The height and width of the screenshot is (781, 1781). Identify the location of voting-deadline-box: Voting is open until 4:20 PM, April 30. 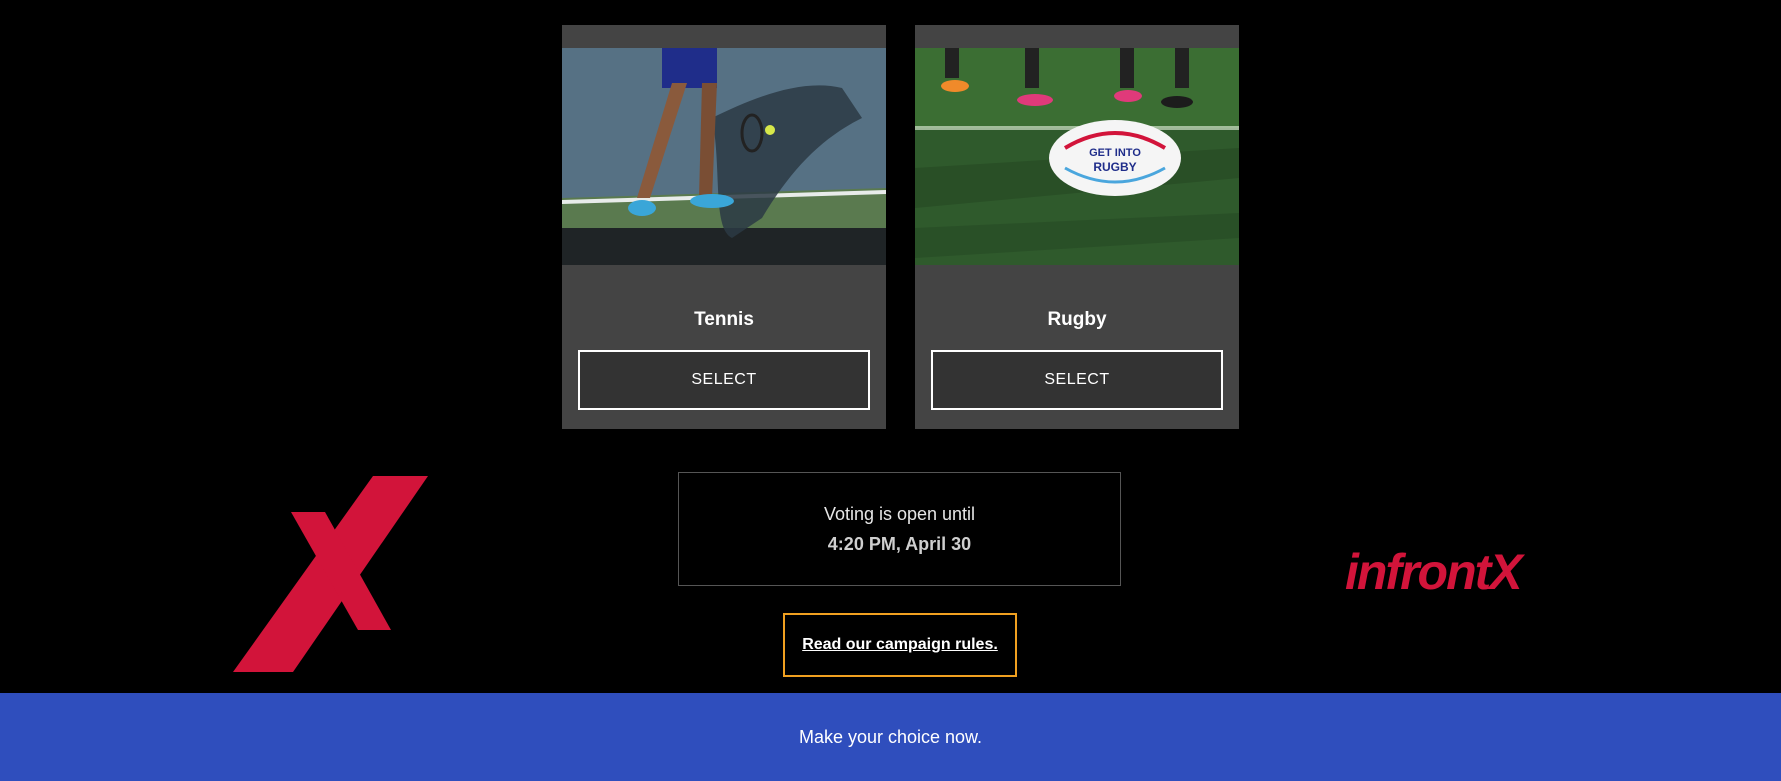
(899, 529).